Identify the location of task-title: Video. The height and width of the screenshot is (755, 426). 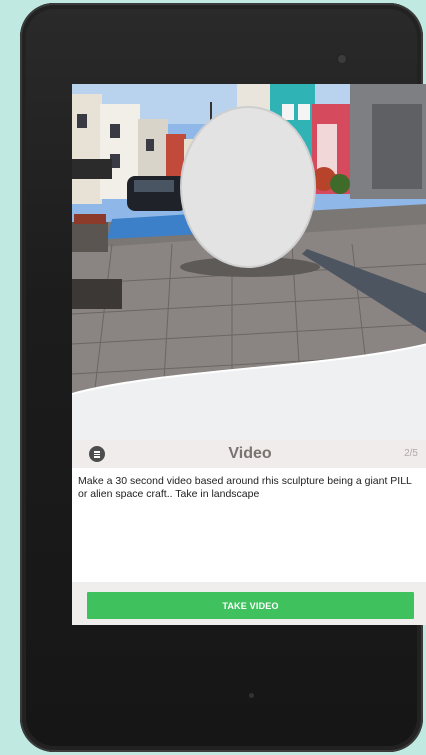
(250, 453).